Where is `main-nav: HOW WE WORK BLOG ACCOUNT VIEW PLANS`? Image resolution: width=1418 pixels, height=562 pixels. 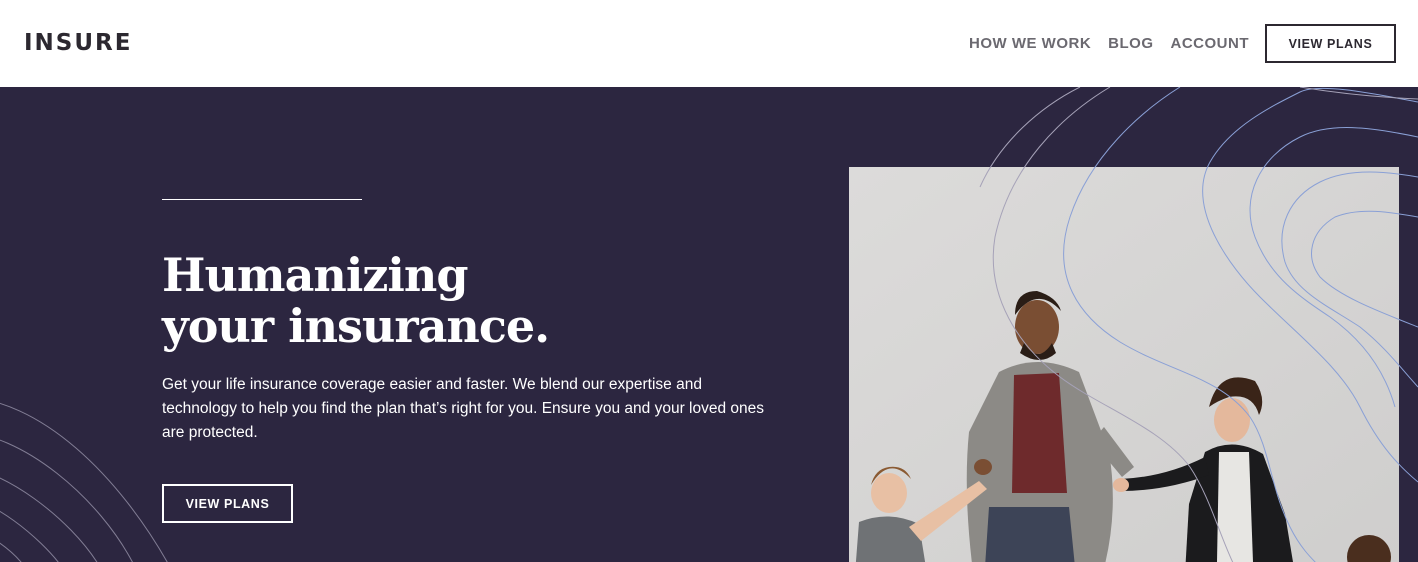
main-nav: HOW WE WORK BLOG ACCOUNT VIEW PLANS is located at coordinates (1174, 43).